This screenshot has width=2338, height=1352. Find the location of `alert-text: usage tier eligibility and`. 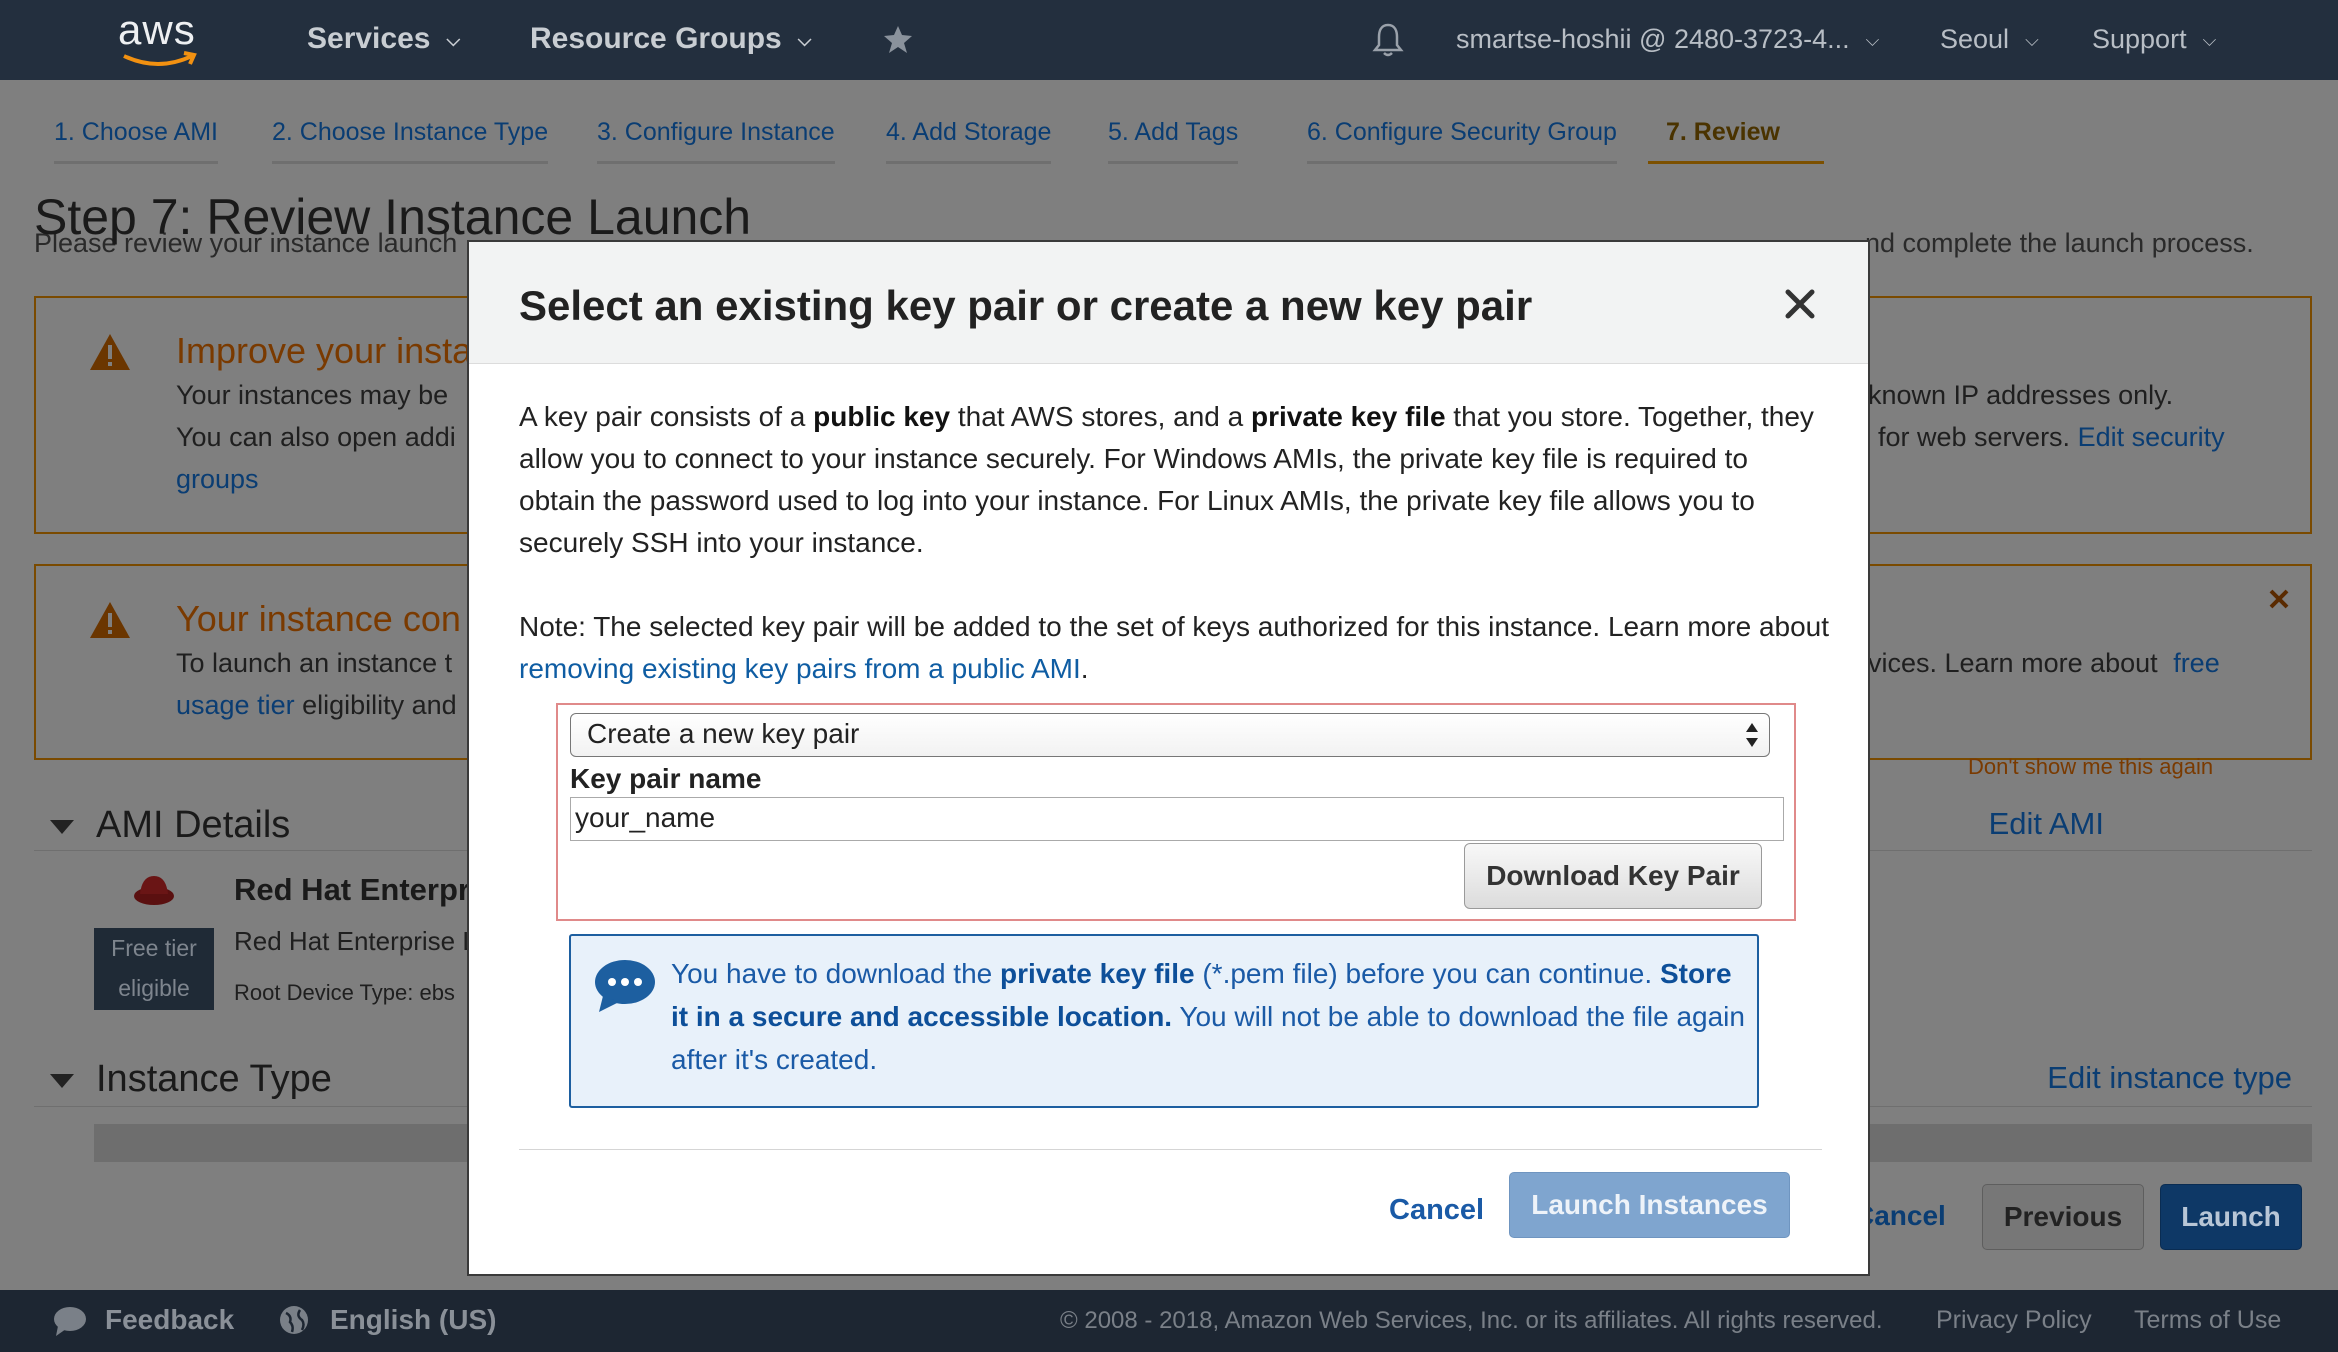

alert-text: usage tier eligibility and is located at coordinates (316, 705).